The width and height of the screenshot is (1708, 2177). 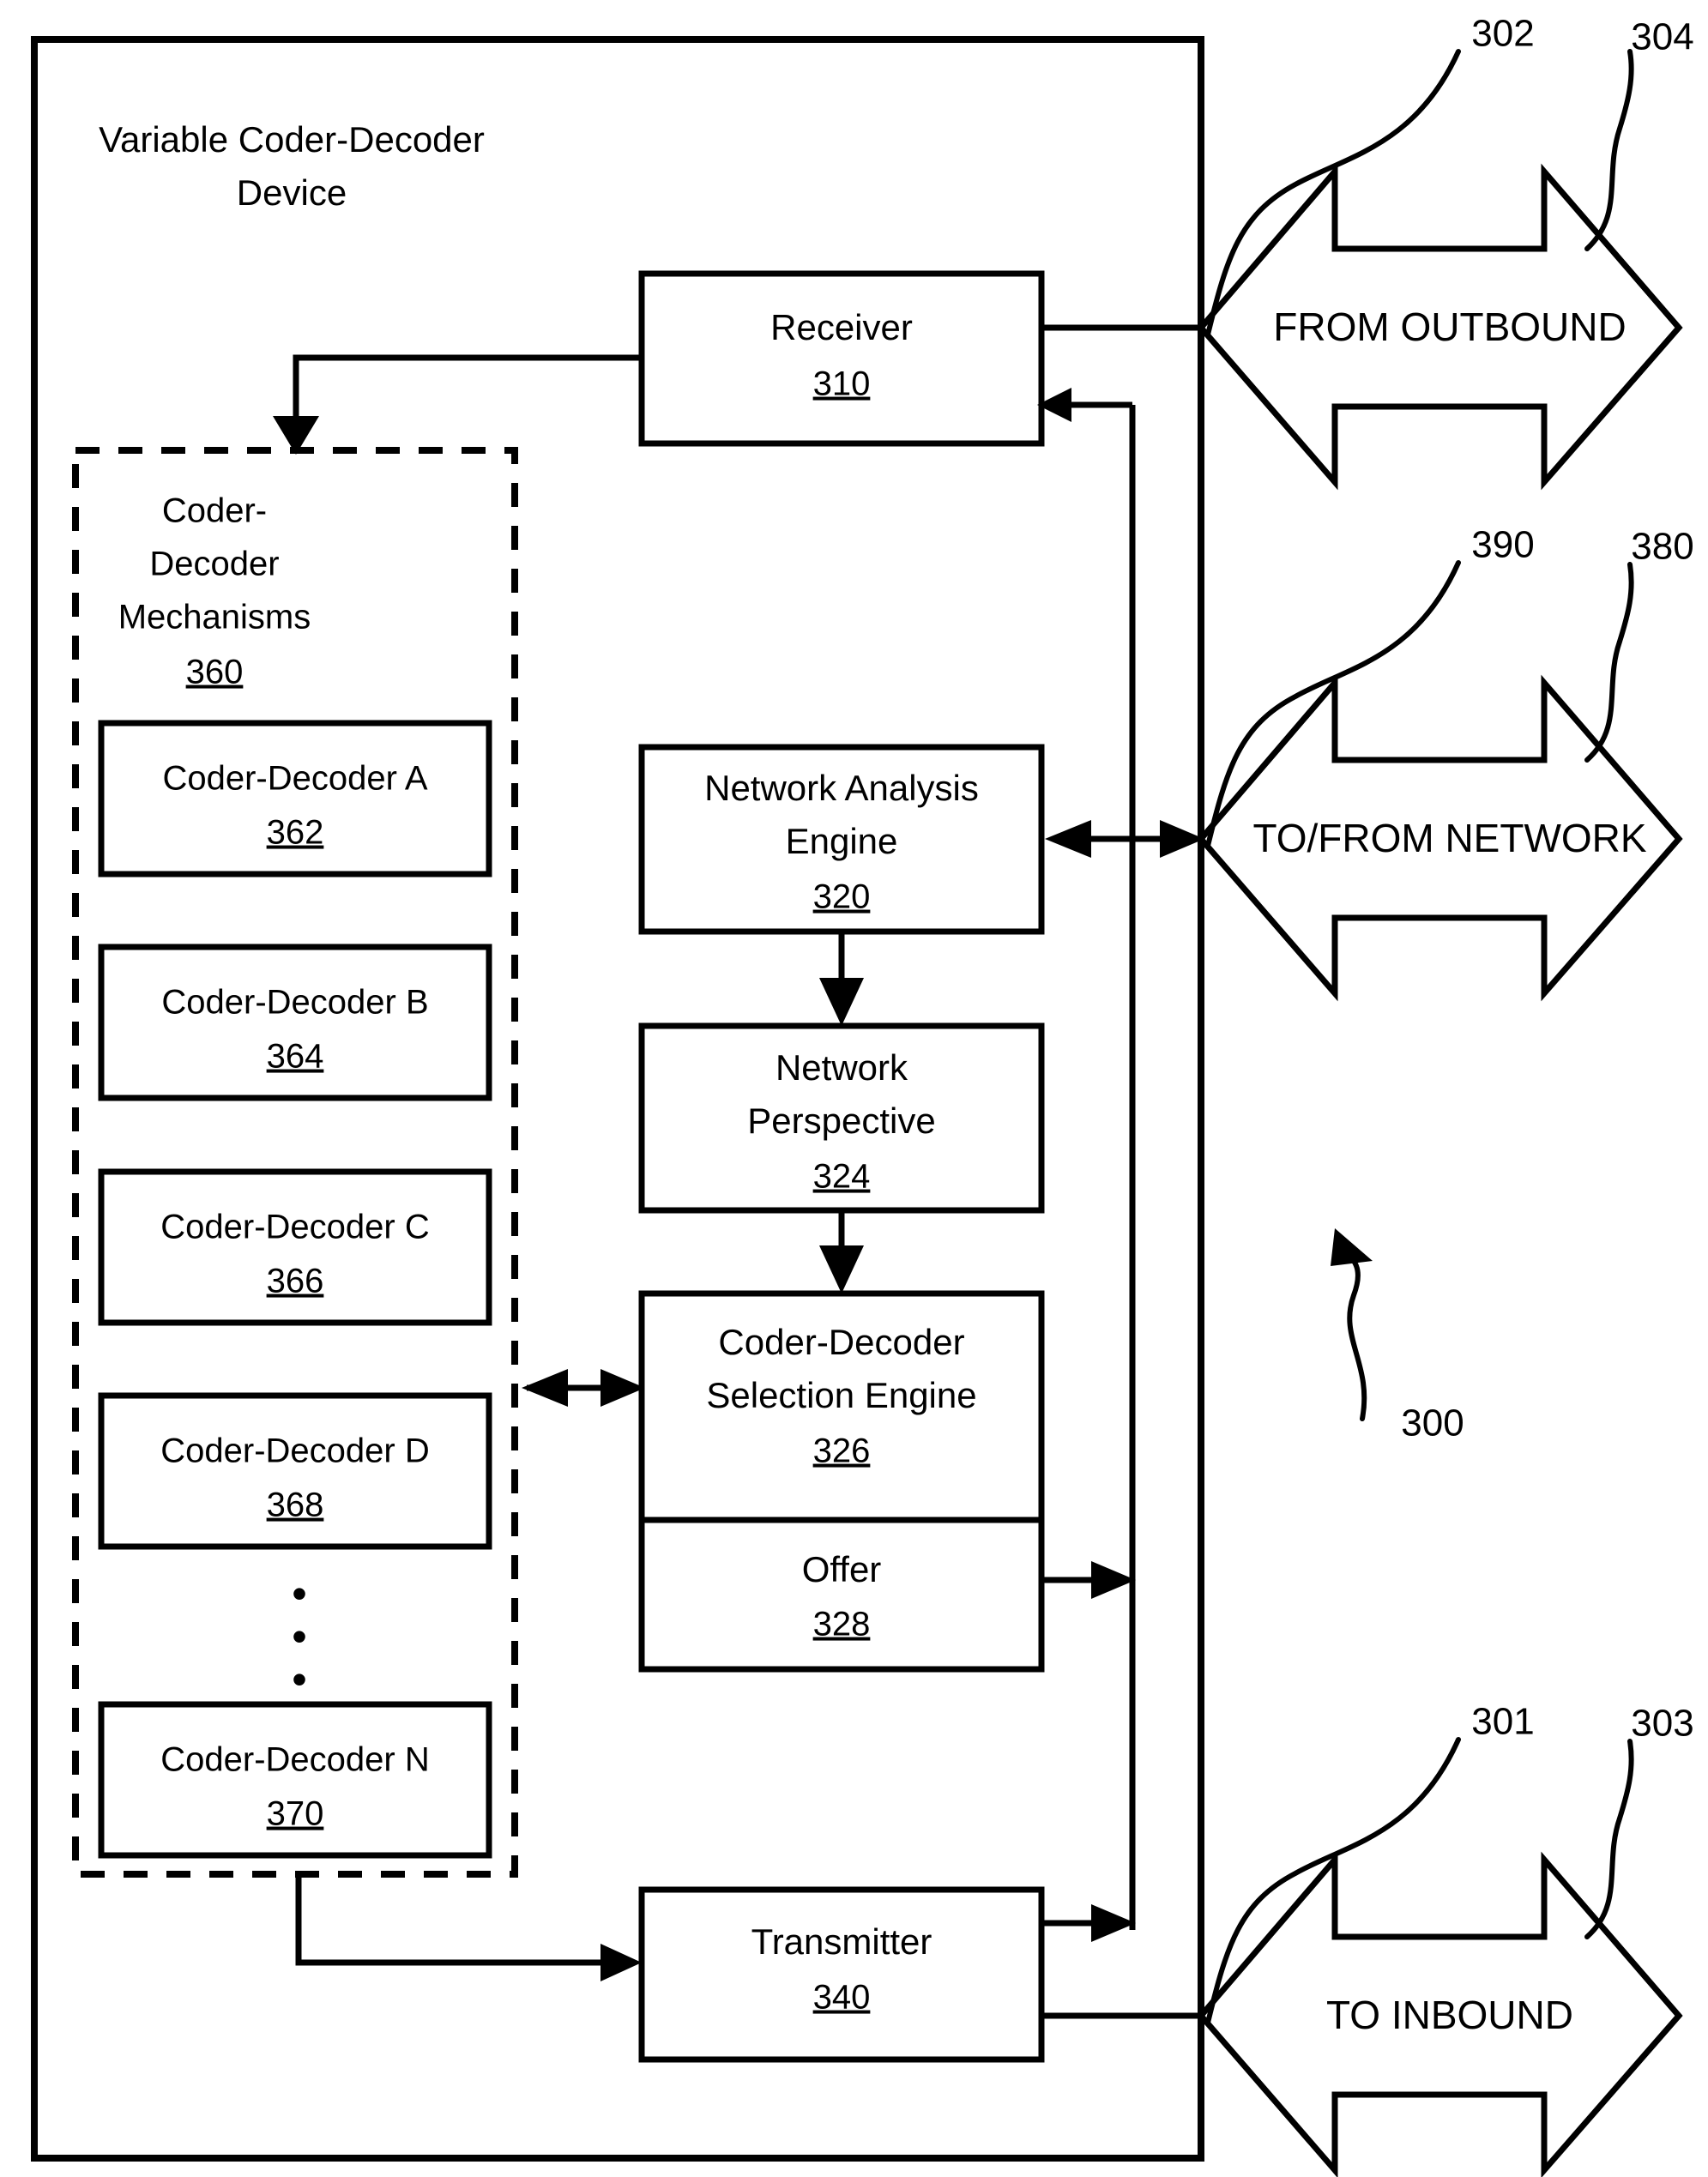 I want to click on codec-item-c, so click(x=295, y=1247).